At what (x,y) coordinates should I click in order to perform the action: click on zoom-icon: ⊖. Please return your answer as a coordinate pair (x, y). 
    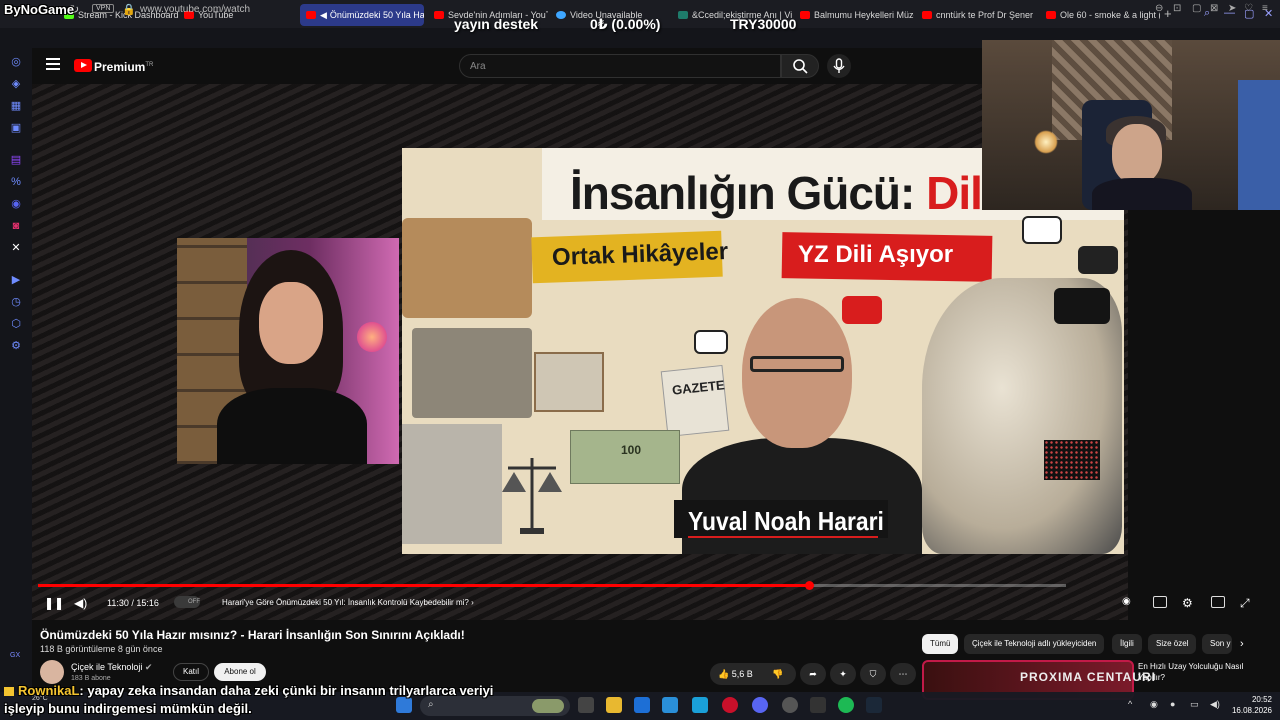
    Looking at the image, I should click on (1159, 8).